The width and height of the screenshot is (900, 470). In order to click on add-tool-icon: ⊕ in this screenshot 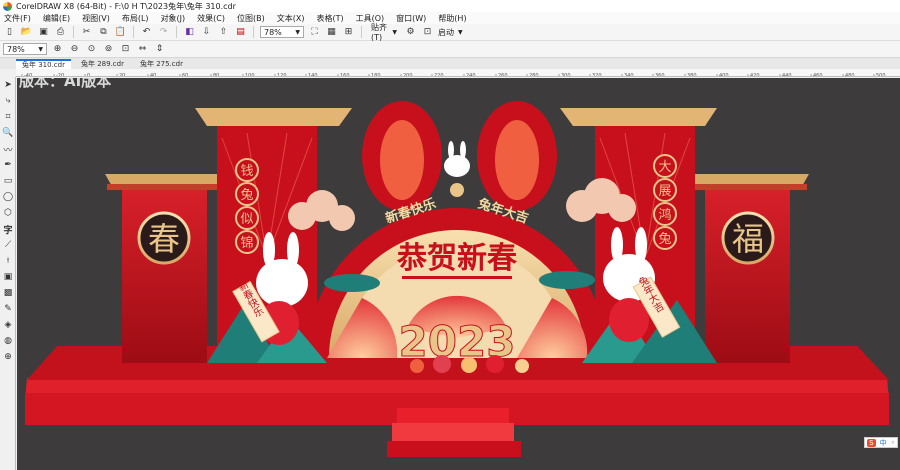, I will do `click(8, 357)`.